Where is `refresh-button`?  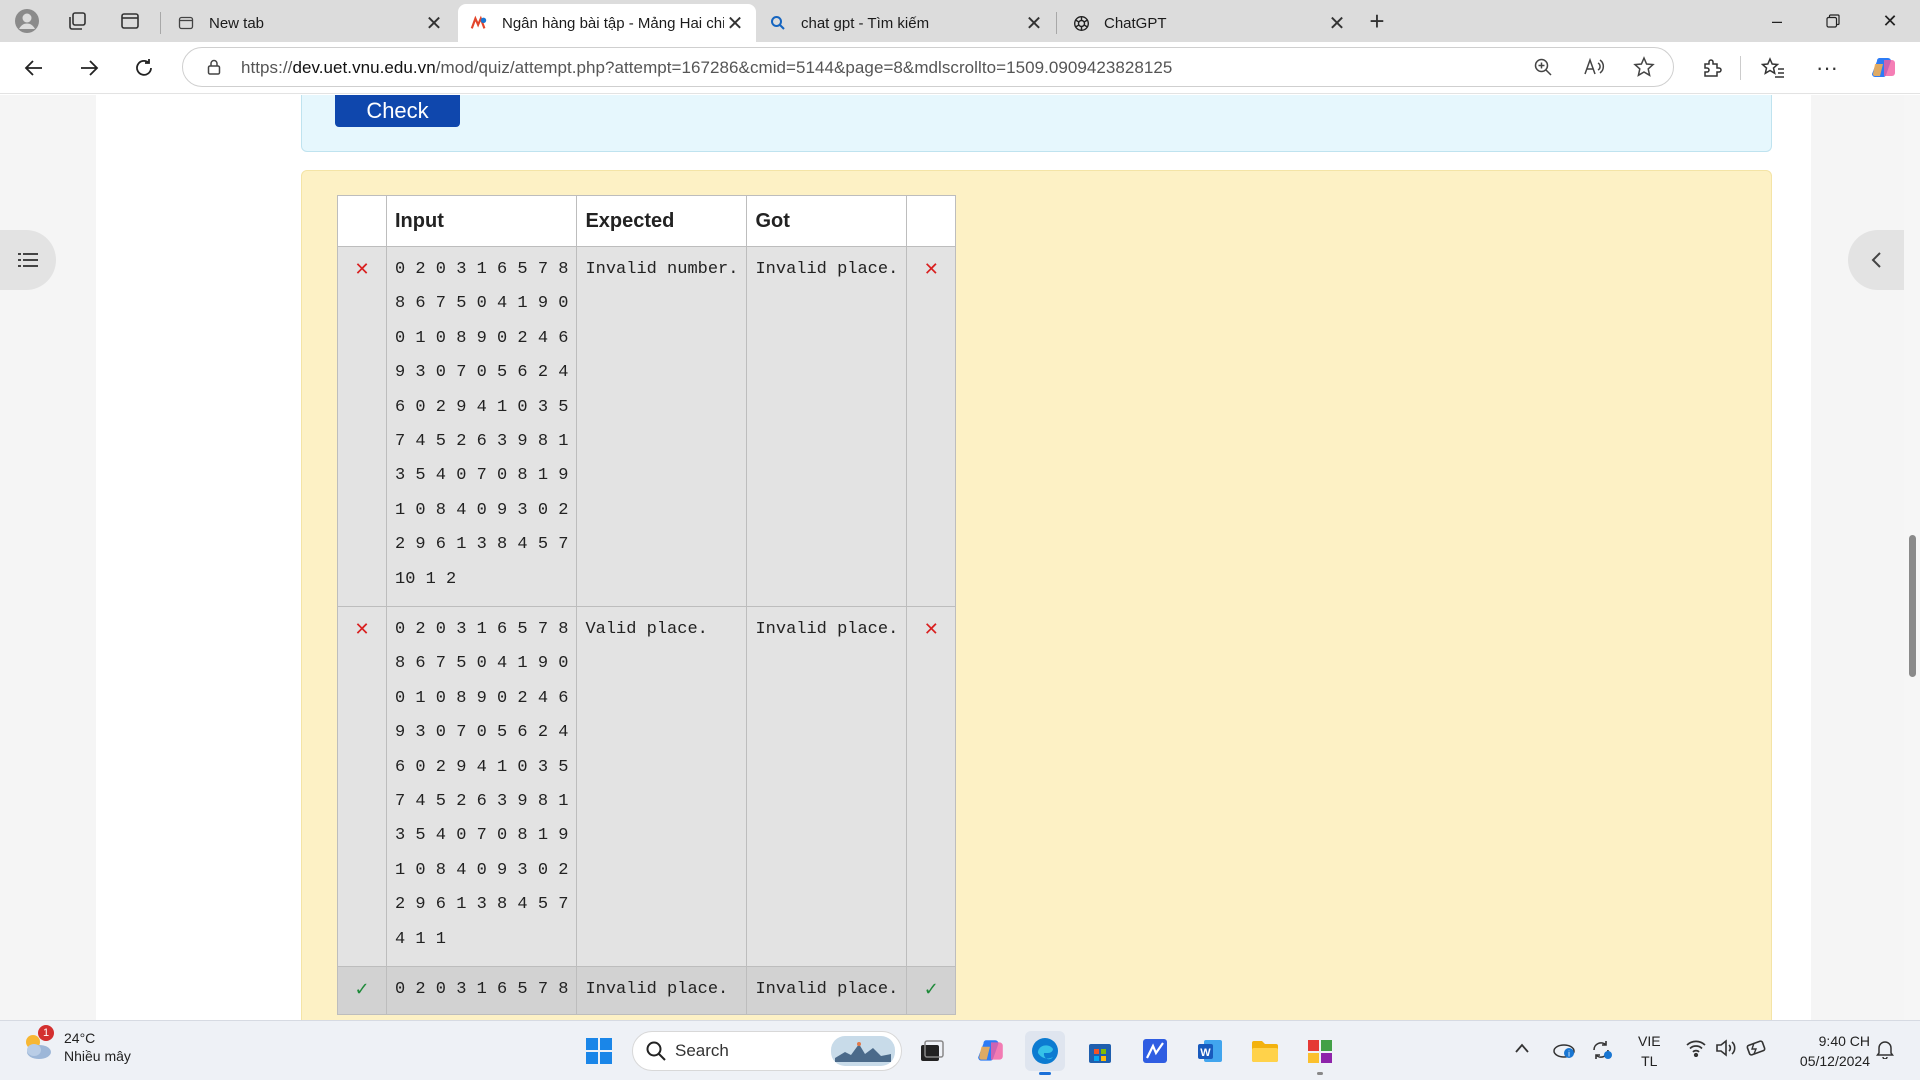
refresh-button is located at coordinates (144, 68).